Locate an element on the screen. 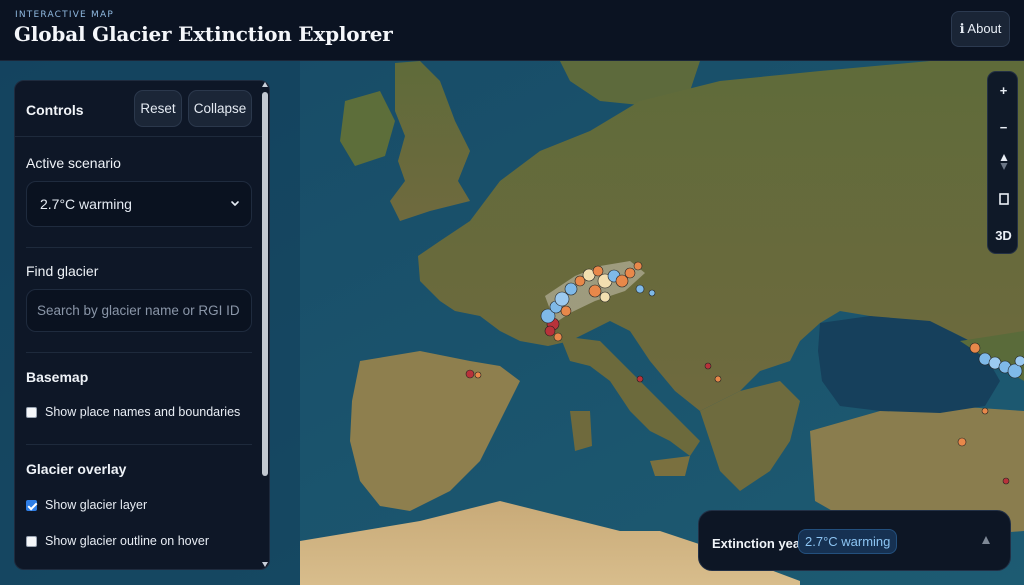 The height and width of the screenshot is (585, 1024). panel-scrollbar is located at coordinates (265, 325).